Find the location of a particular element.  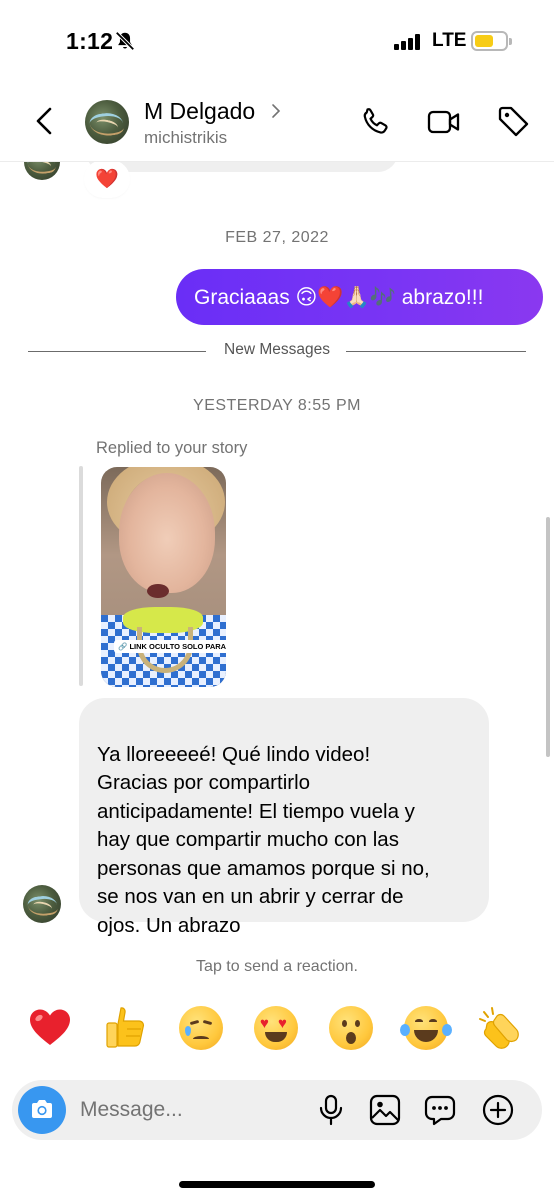

sent-message-bubble: Graciaaas 🙃❤️🙏🏻🎶 abrazo!!! is located at coordinates (359, 297).